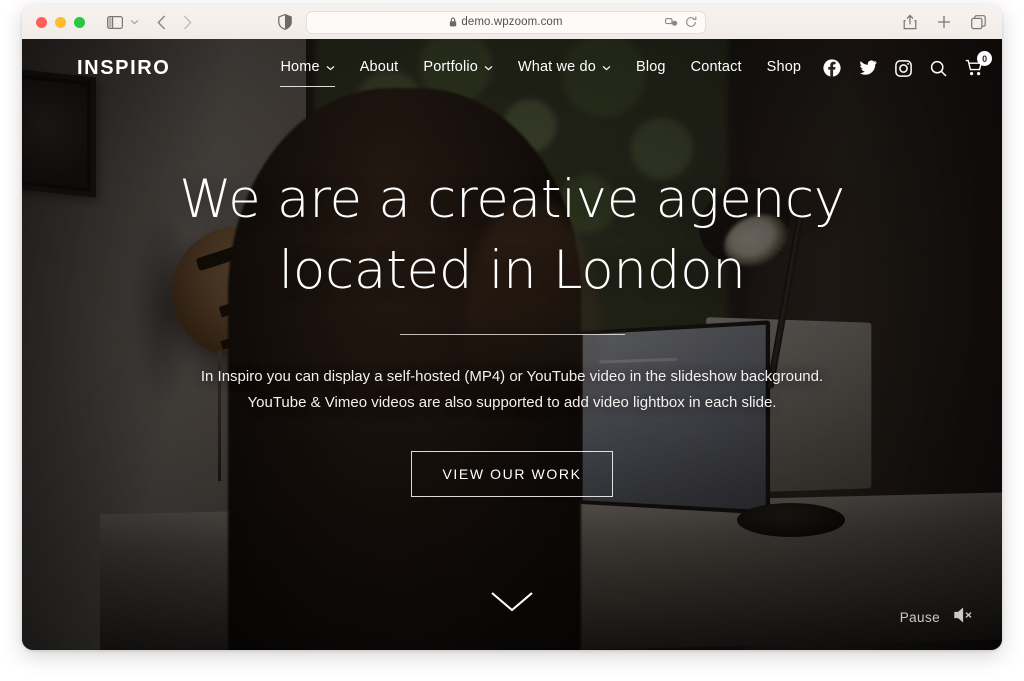 Image resolution: width=1024 pixels, height=681 pixels. I want to click on url-bar: demo.wpzoom.com, so click(506, 22).